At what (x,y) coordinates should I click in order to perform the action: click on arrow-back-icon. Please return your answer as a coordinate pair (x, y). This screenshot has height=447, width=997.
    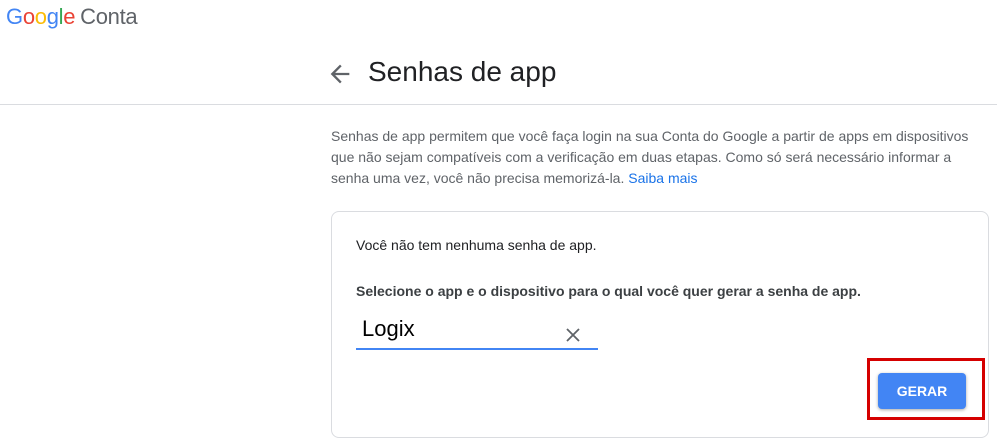
    Looking at the image, I should click on (340, 74).